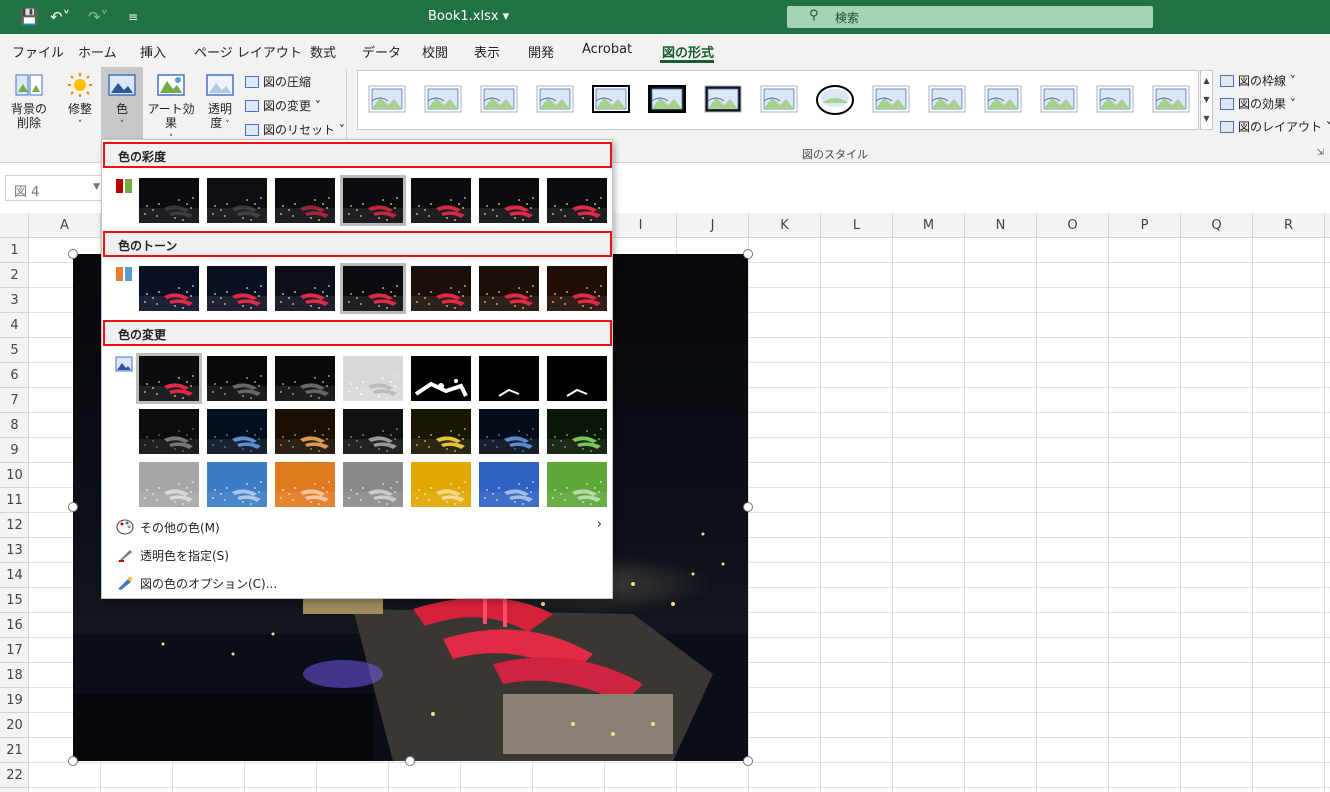  Describe the element at coordinates (55, 188) in the screenshot. I see `name-box: 図 4 ▼` at that location.